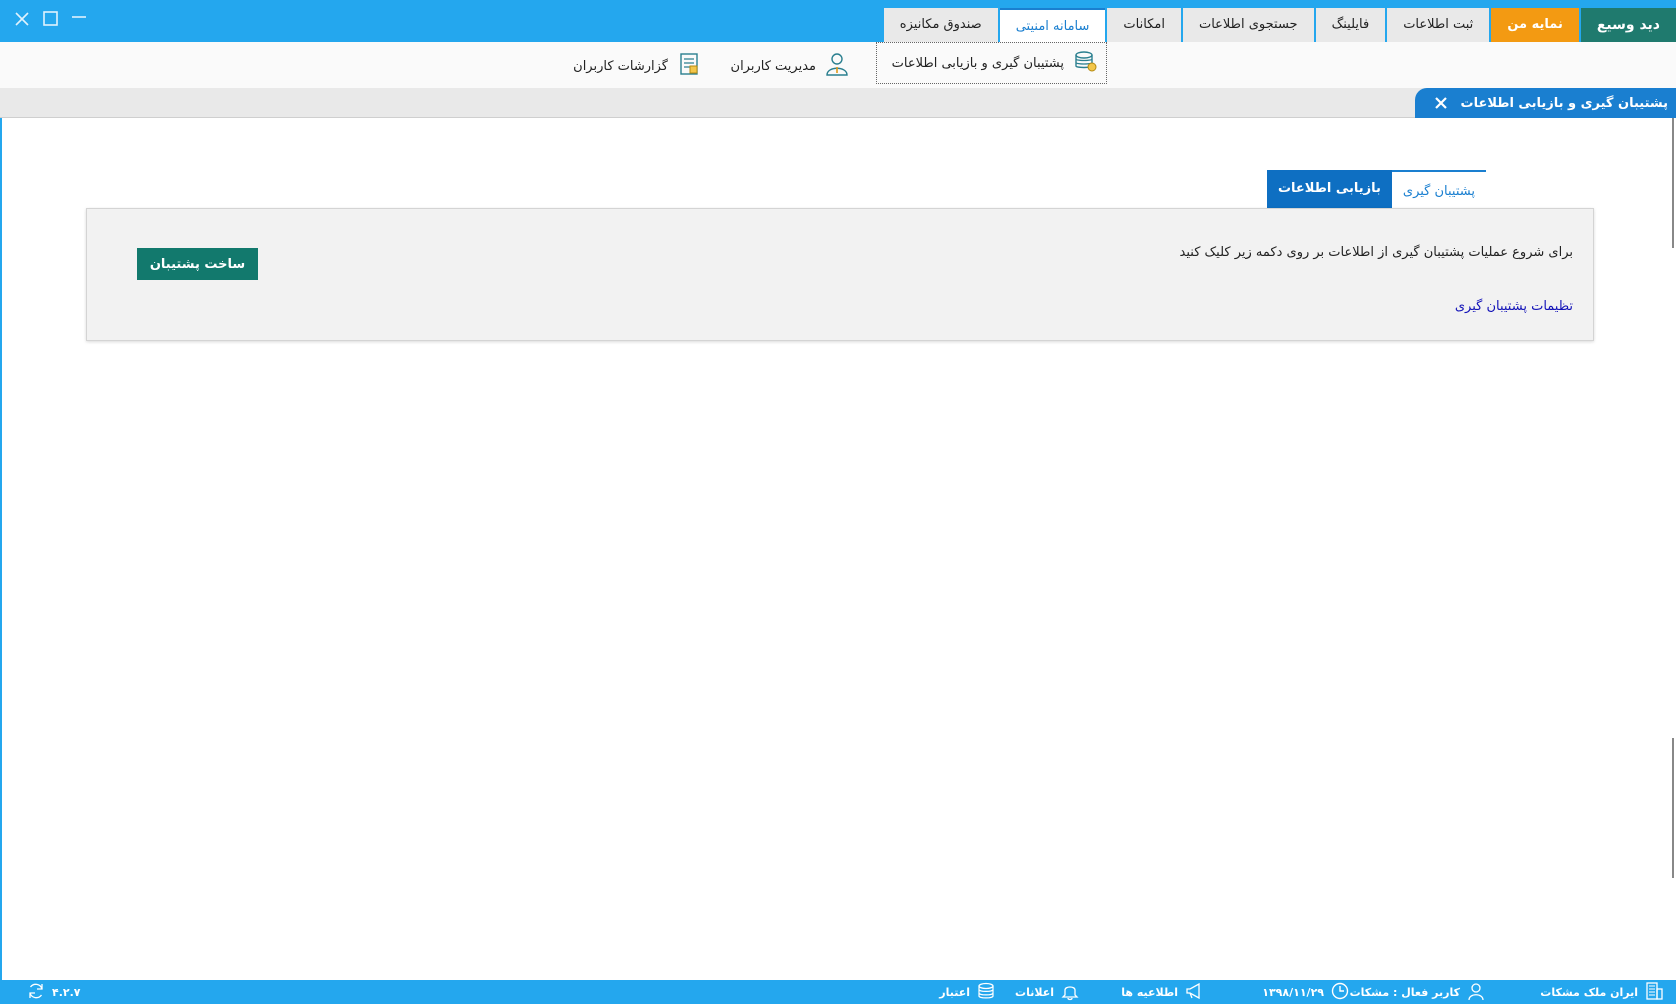 The height and width of the screenshot is (1004, 1676). I want to click on scroll-rail-top, so click(1673, 183).